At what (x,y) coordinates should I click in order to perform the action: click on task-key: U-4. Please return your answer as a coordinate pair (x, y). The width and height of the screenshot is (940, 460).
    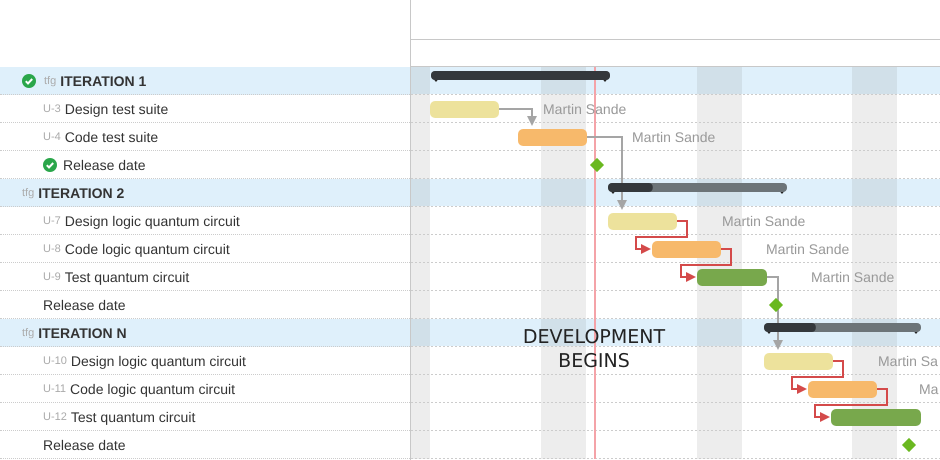
    Looking at the image, I should click on (52, 136).